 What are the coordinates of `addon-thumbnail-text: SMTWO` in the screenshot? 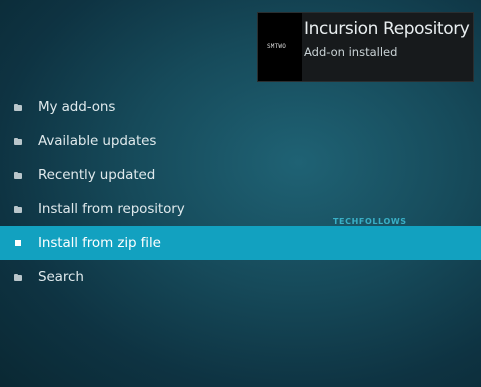 It's located at (277, 46).